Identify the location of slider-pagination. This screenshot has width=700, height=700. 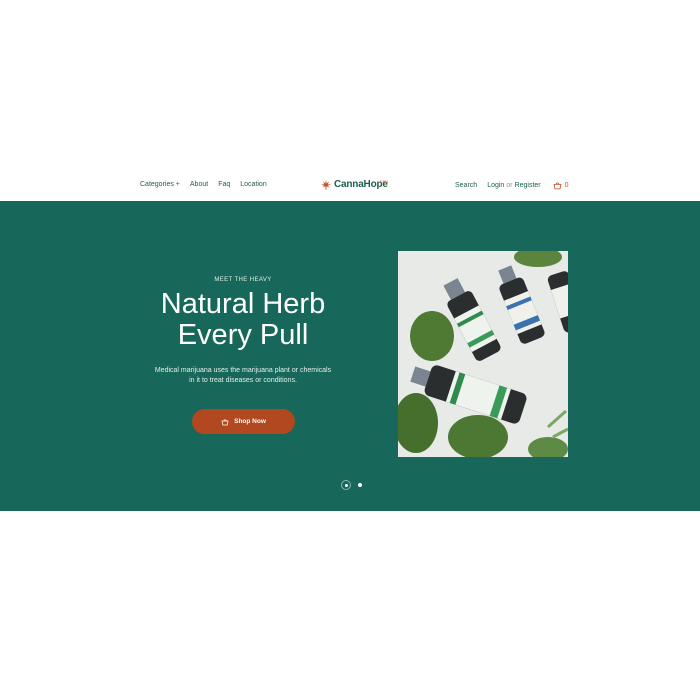
(351, 485).